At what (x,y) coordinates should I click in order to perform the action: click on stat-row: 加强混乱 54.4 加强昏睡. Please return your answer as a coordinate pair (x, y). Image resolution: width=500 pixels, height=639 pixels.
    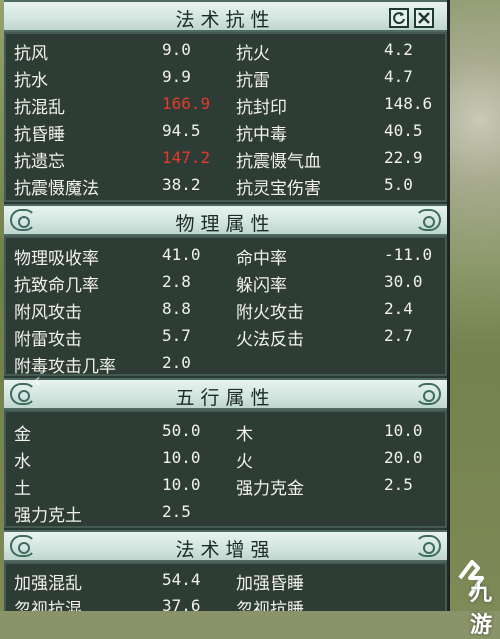
    Looking at the image, I should click on (225, 580).